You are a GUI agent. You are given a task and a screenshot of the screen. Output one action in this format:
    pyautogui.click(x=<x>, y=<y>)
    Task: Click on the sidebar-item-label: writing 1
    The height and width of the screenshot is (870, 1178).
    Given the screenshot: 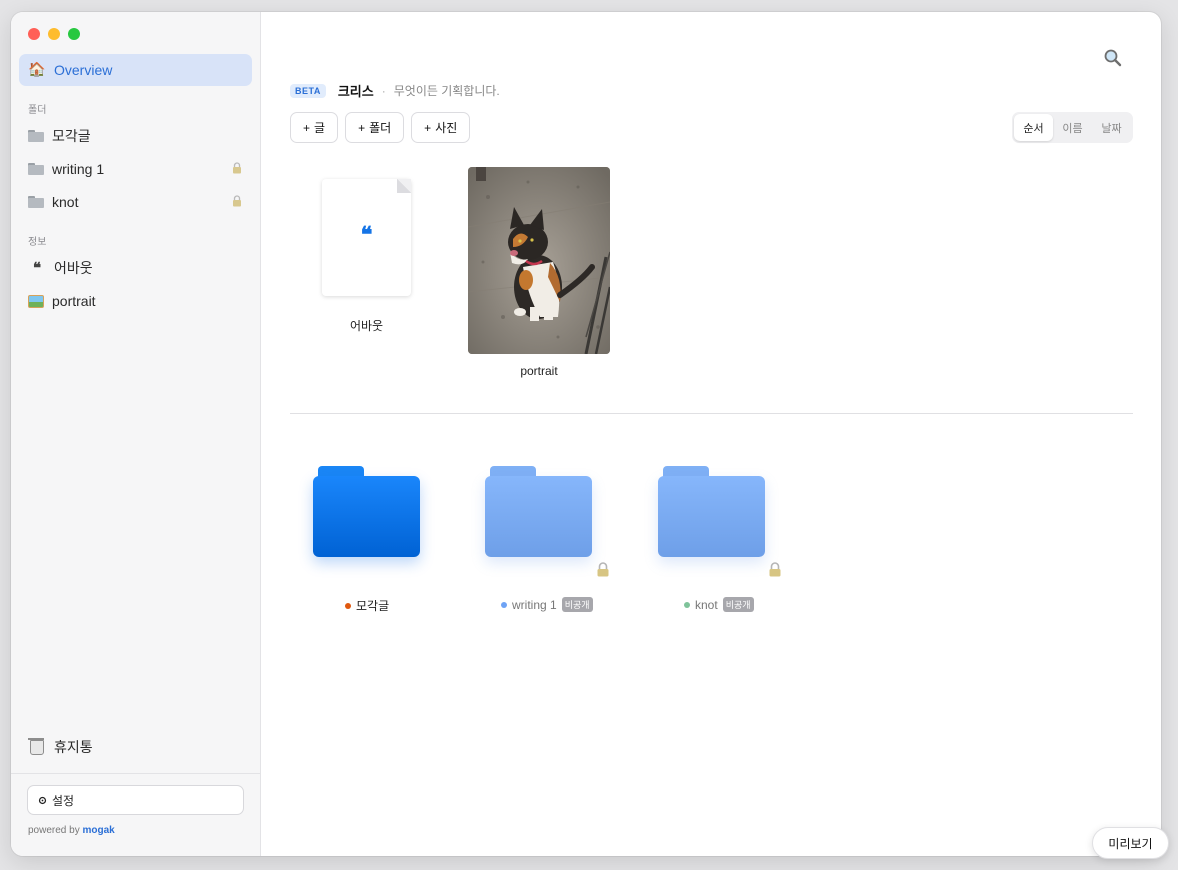 What is the action you would take?
    pyautogui.click(x=78, y=169)
    